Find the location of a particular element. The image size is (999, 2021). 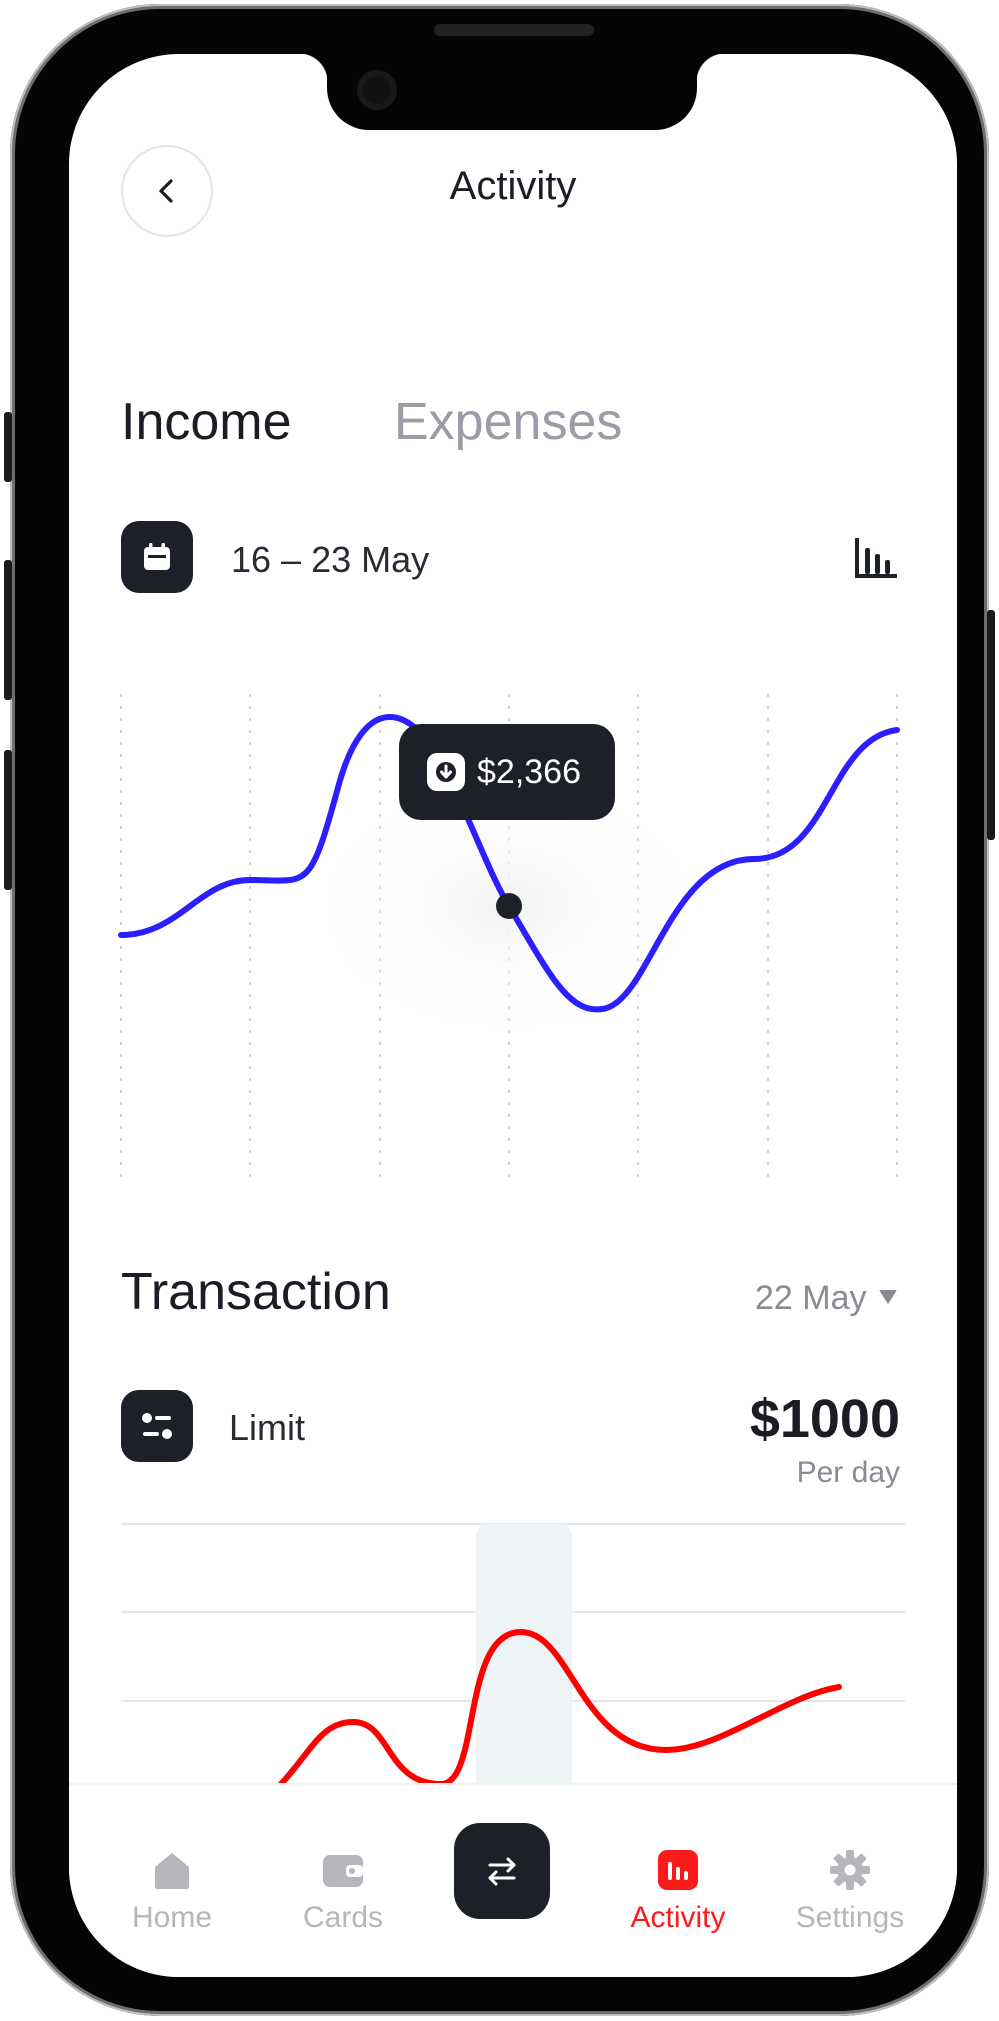

transfer-button is located at coordinates (502, 1871).